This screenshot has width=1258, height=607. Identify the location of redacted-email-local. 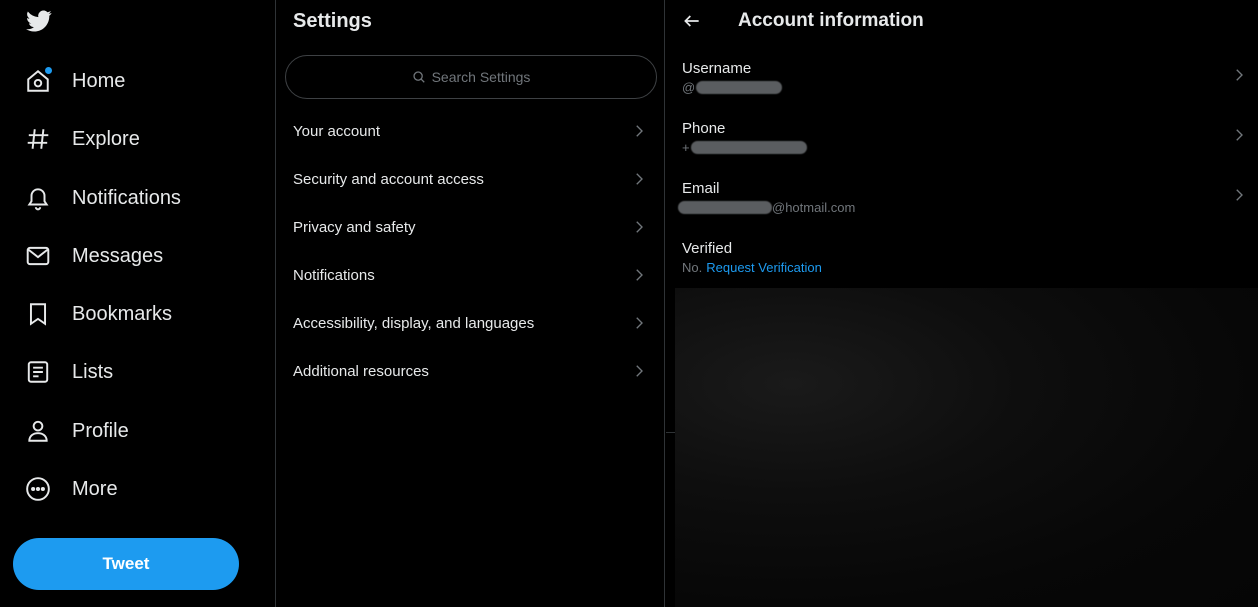
(725, 207).